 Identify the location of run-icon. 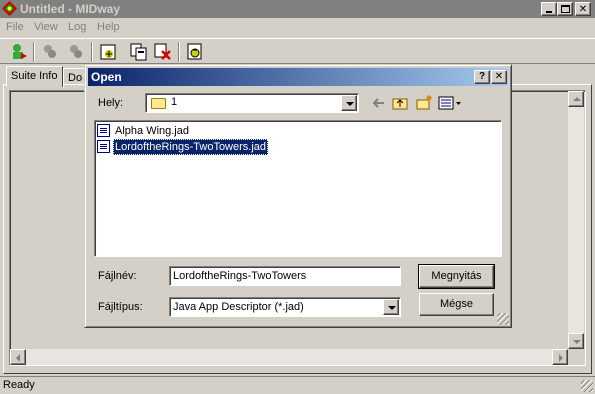
(194, 51).